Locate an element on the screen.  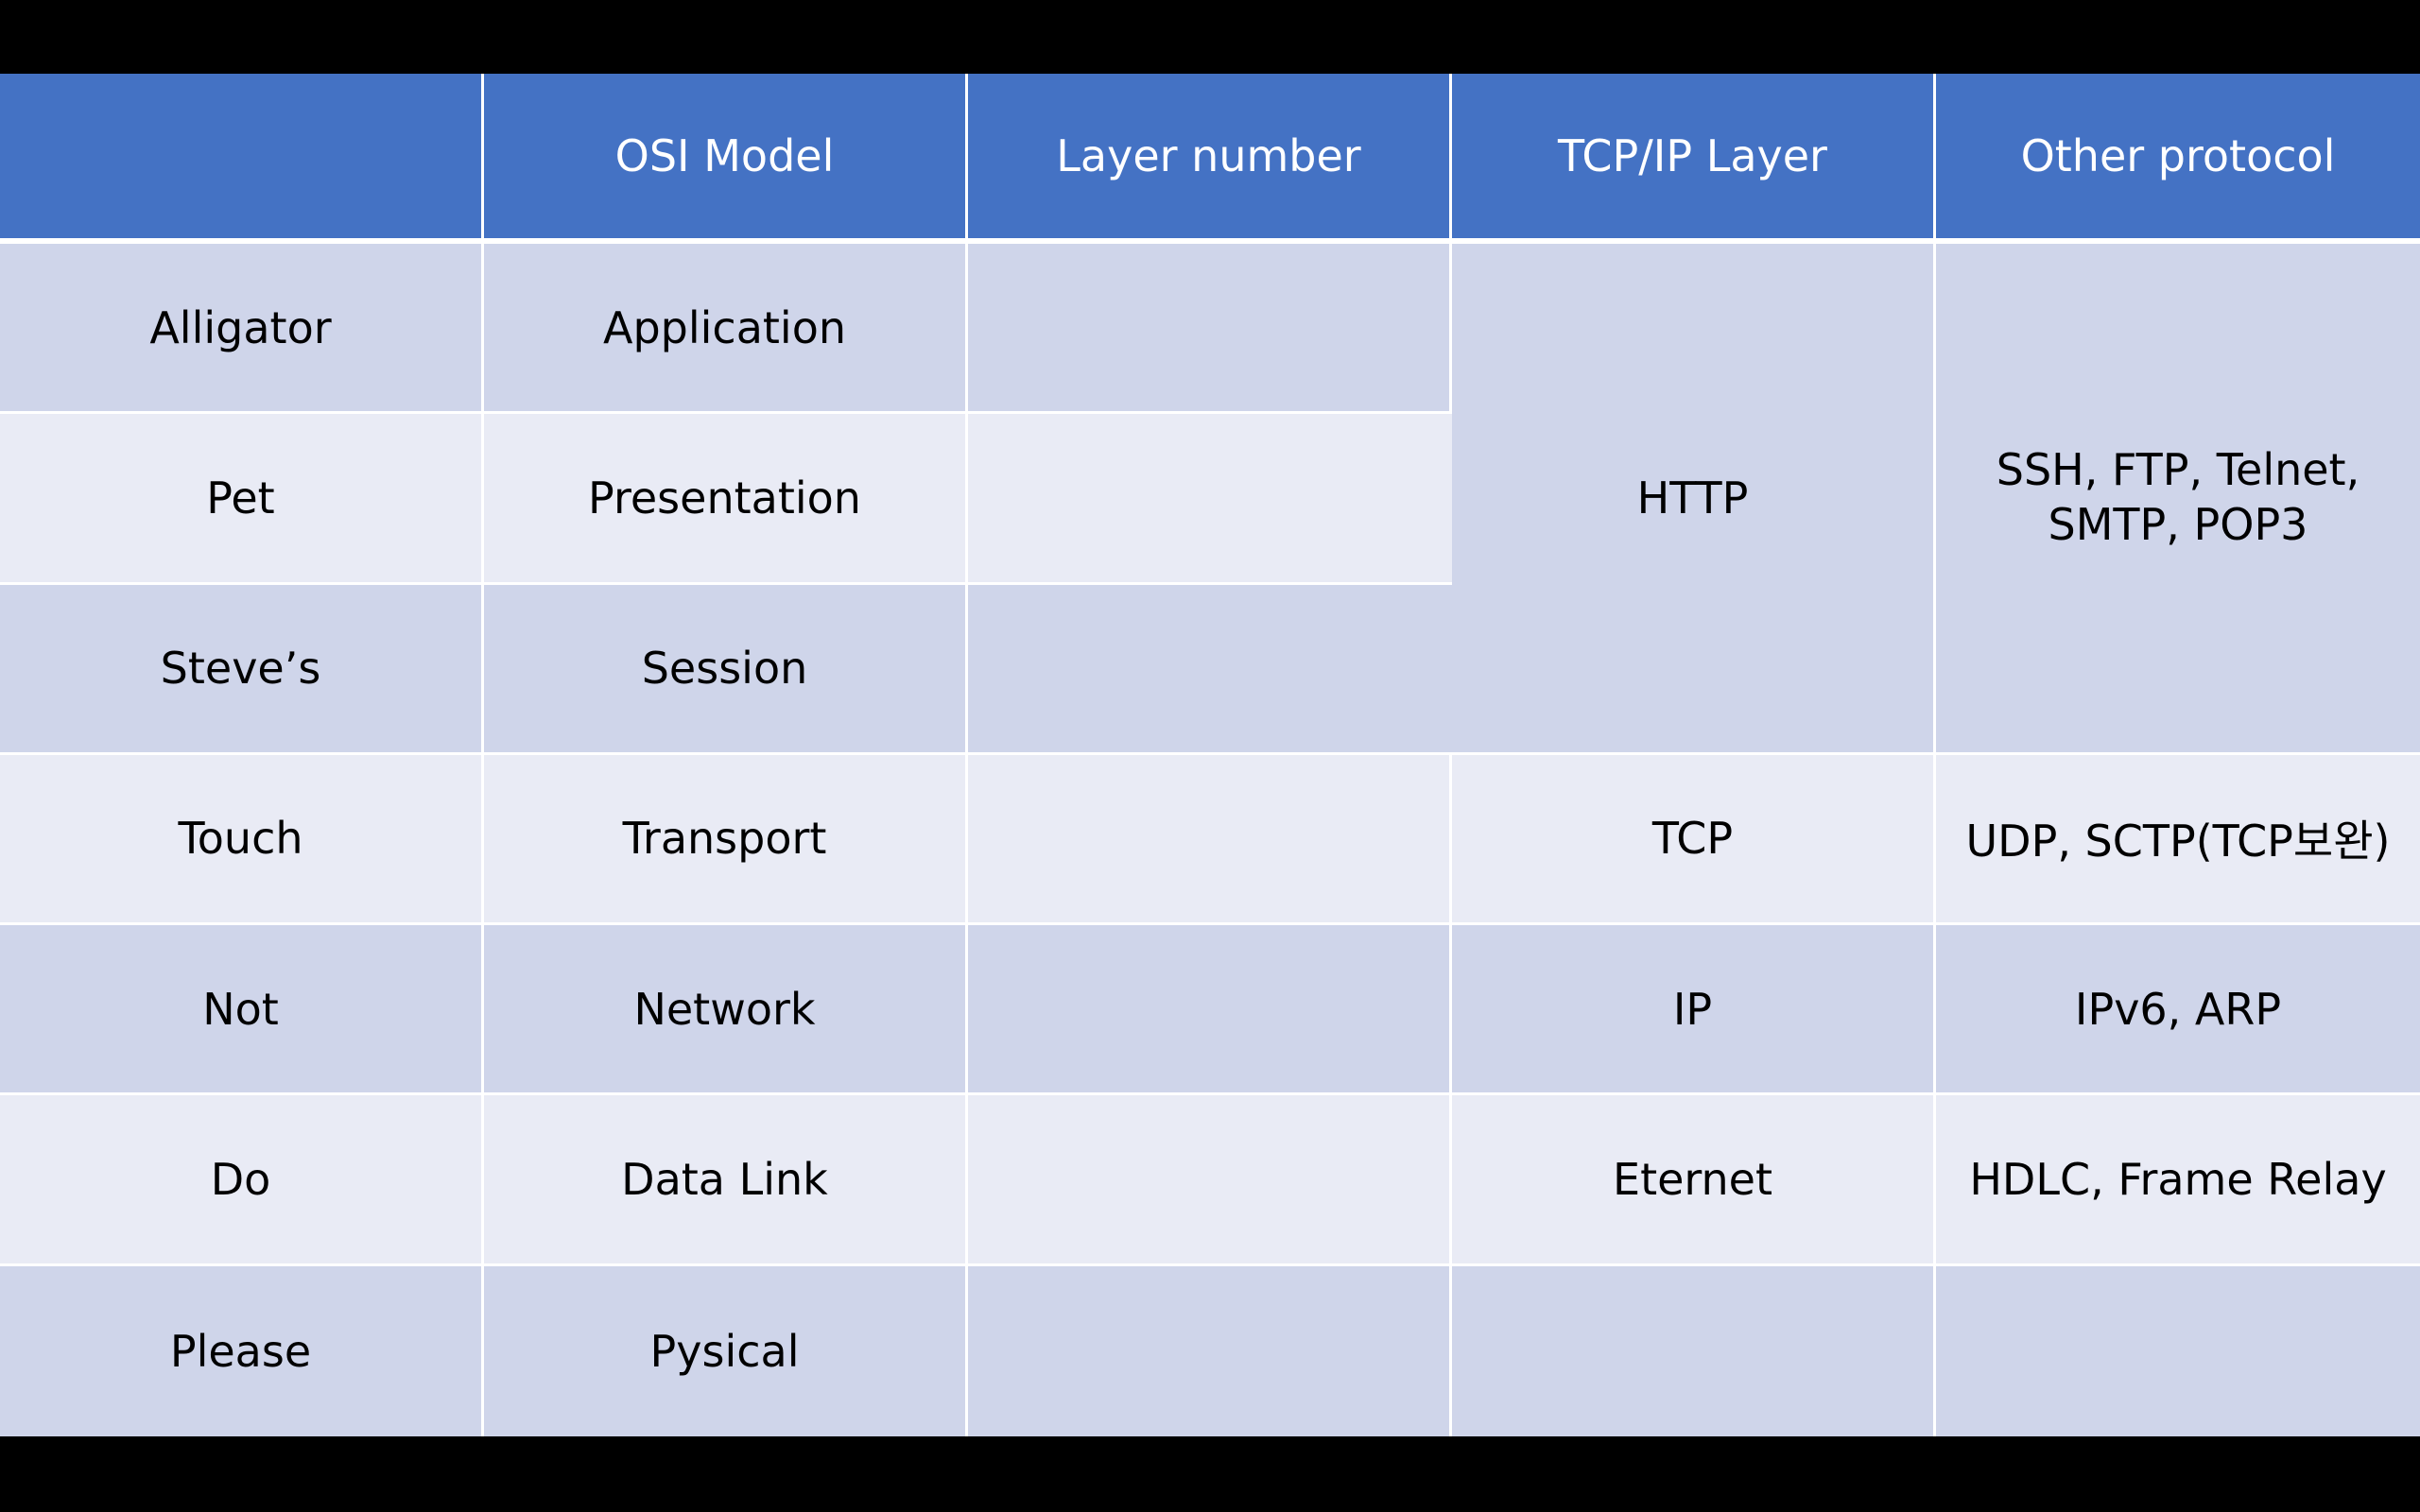
table-row: Do Data Link Eternet HDLC, Frame Relay is located at coordinates (1210, 1180).